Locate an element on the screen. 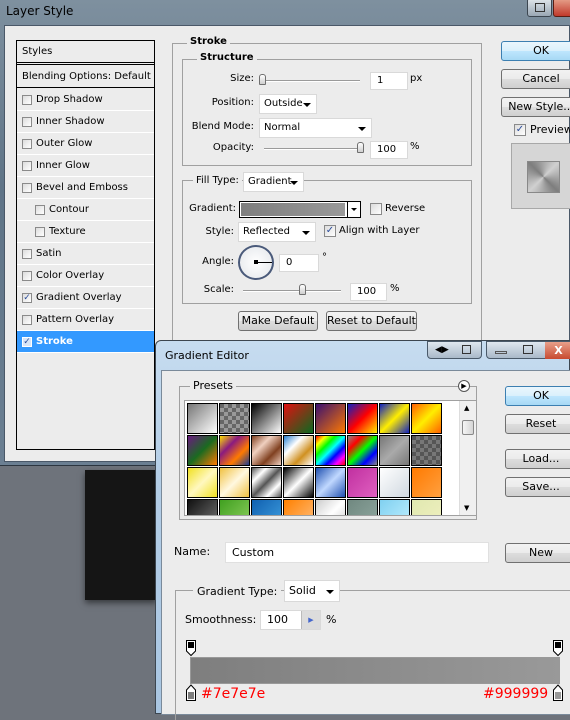  blend-mode-select: Normal is located at coordinates (315, 128).